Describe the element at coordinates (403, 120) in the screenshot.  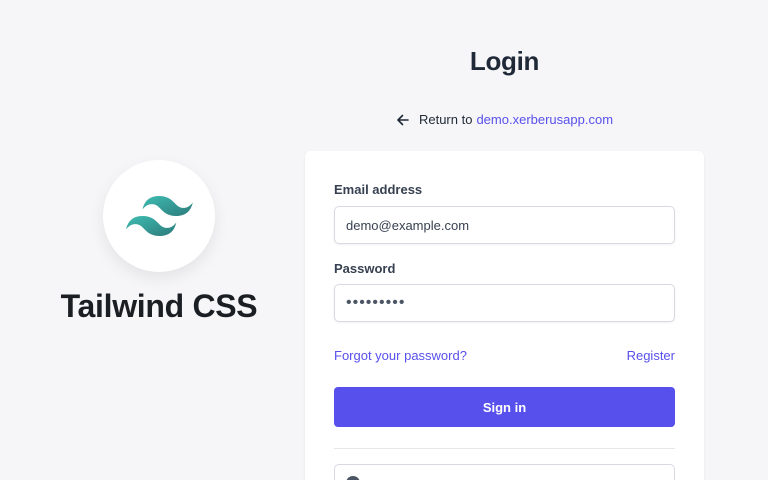
I see `arrow-left-icon` at that location.